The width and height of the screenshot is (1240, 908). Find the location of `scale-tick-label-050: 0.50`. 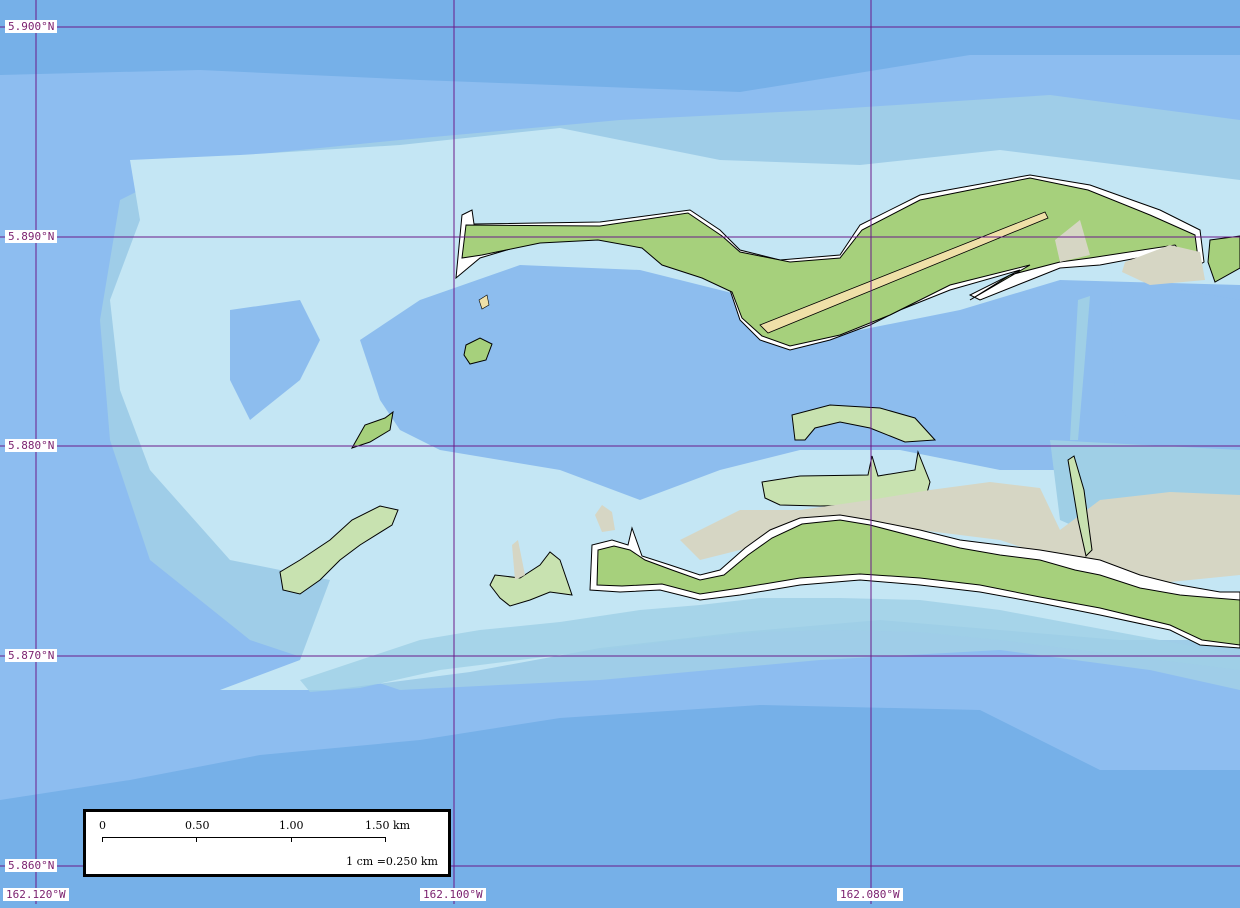

scale-tick-label-050: 0.50 is located at coordinates (197, 825).